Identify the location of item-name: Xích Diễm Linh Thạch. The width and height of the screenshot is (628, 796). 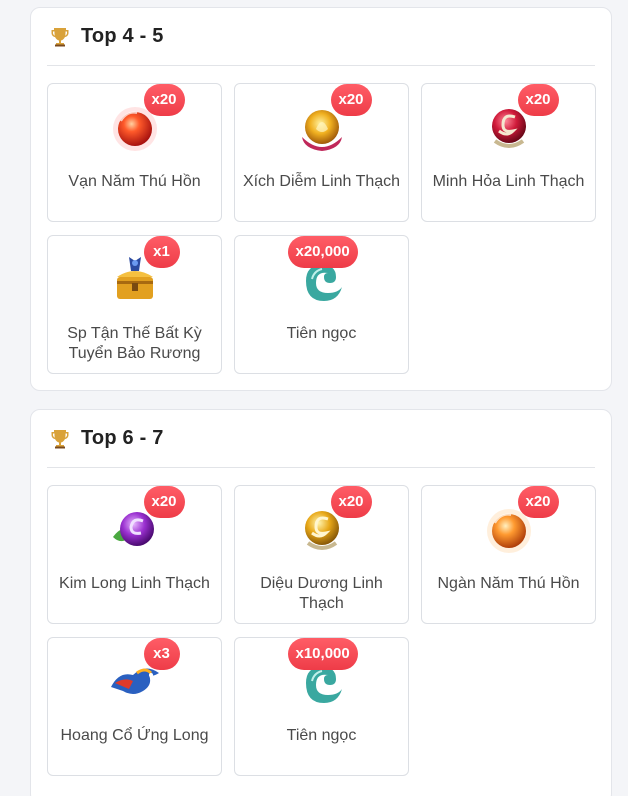
(321, 181).